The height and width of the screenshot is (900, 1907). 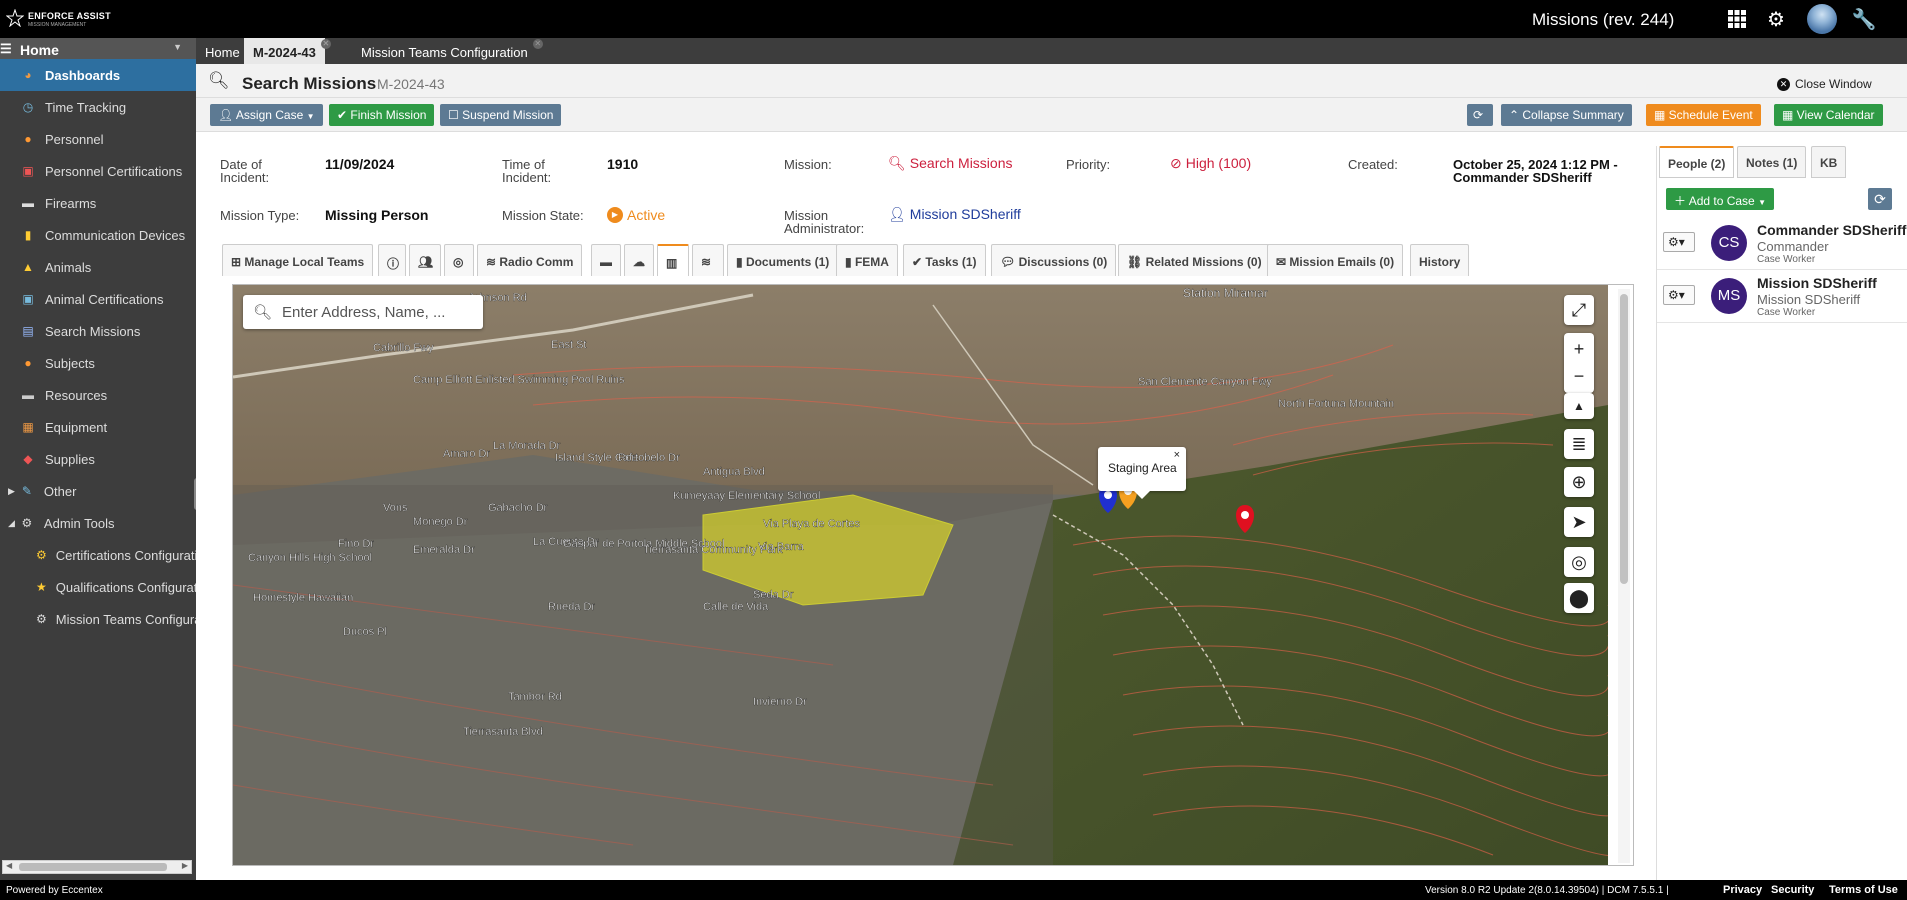 What do you see at coordinates (28, 299) in the screenshot?
I see `certificate-icon: ▣` at bounding box center [28, 299].